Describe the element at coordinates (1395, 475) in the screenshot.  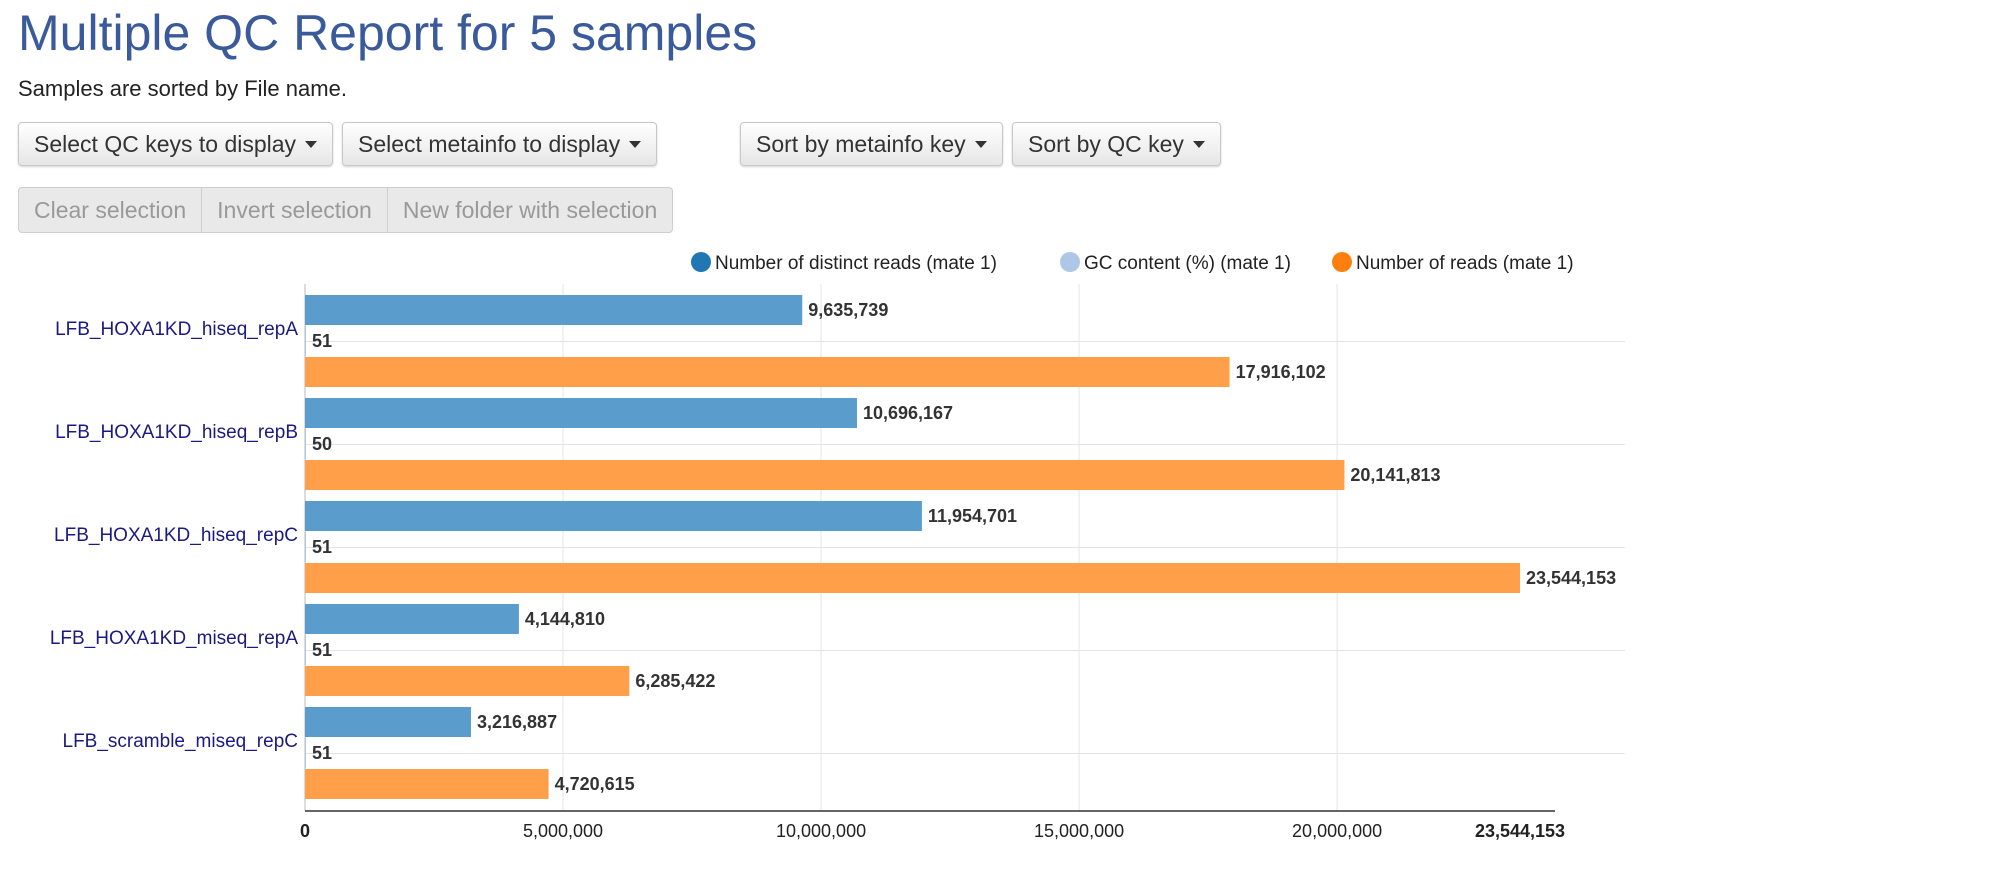
I see `data-label: 20,141,813` at that location.